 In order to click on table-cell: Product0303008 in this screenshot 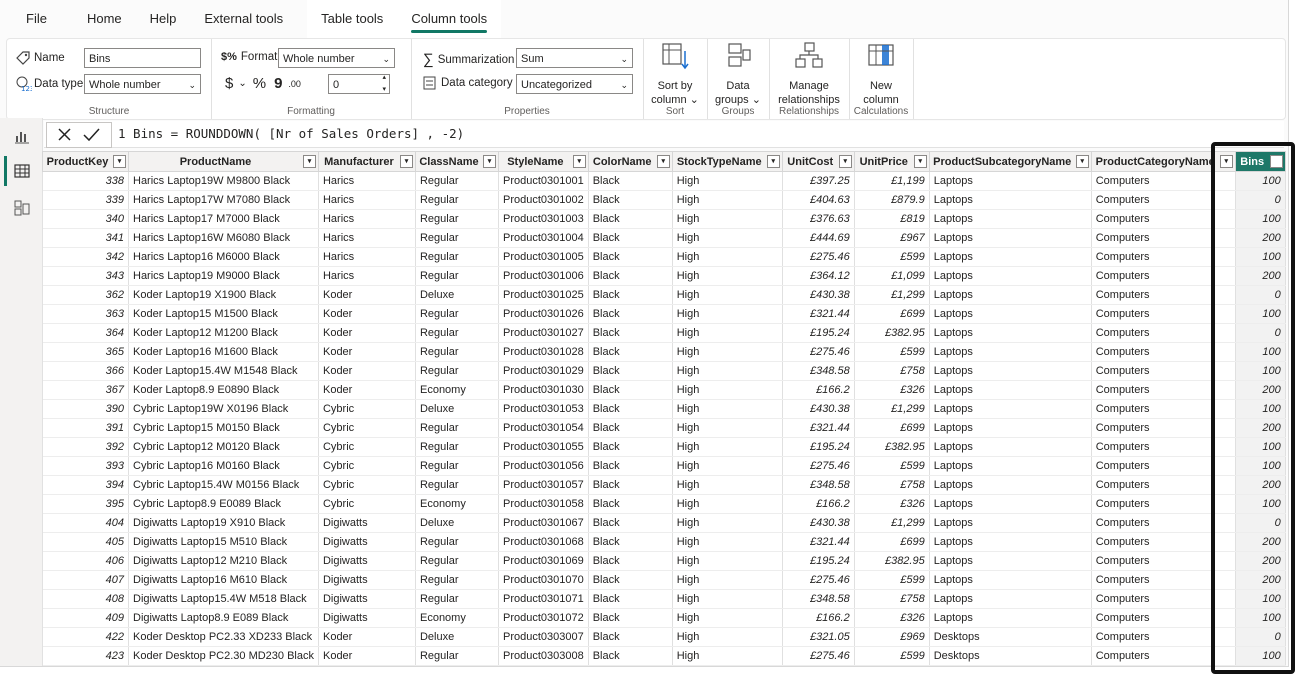, I will do `click(543, 656)`.